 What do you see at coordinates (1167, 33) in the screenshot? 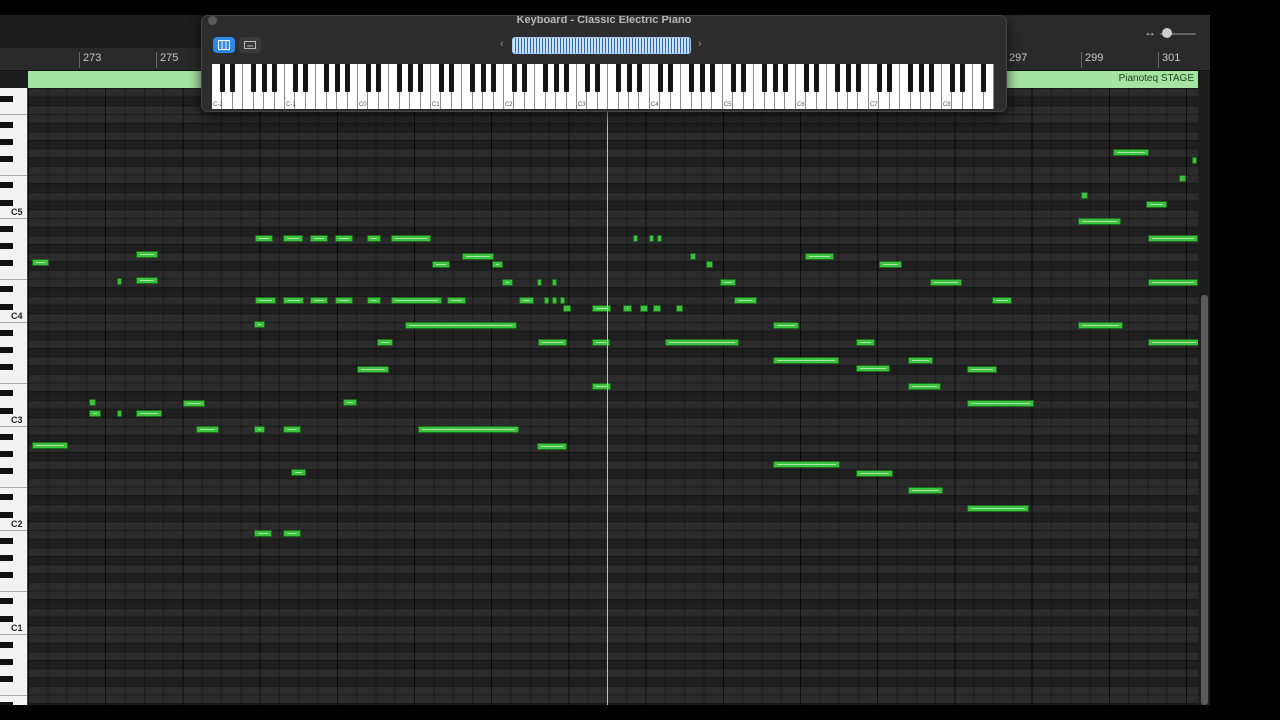
I see `zoom-slider-knob` at bounding box center [1167, 33].